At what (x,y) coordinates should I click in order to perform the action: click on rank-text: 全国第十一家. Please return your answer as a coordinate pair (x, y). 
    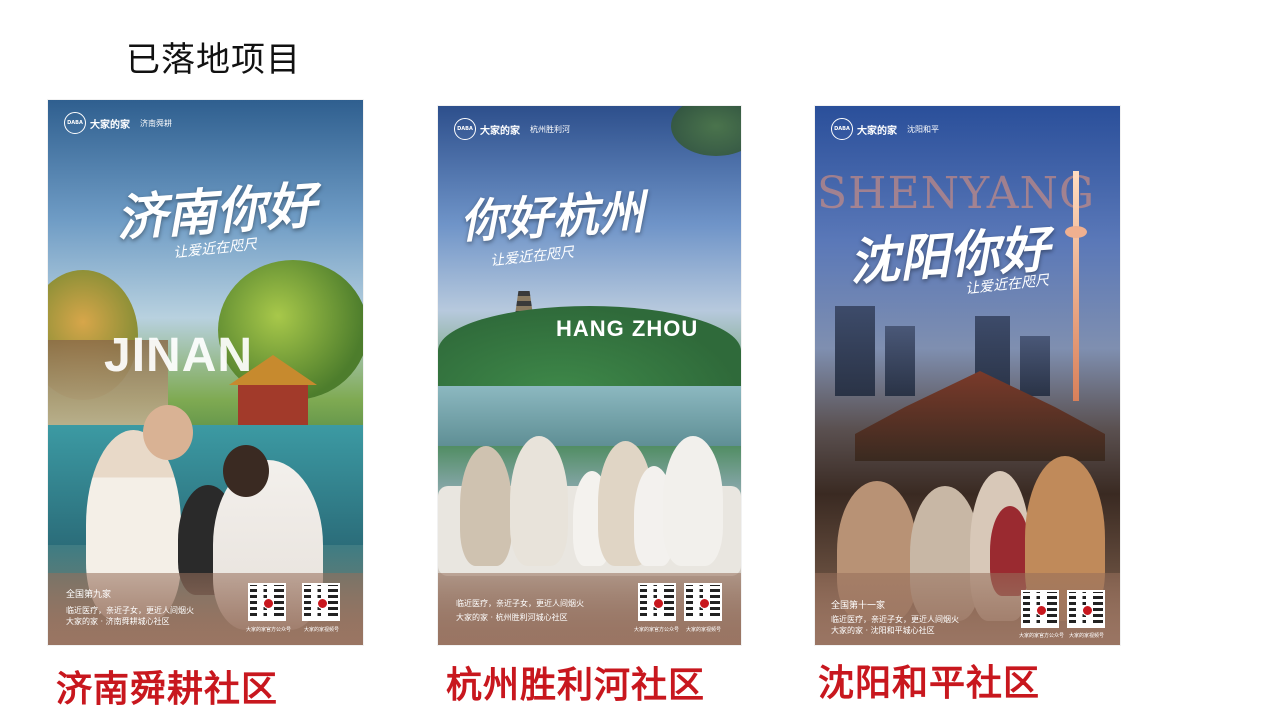
    Looking at the image, I should click on (858, 606).